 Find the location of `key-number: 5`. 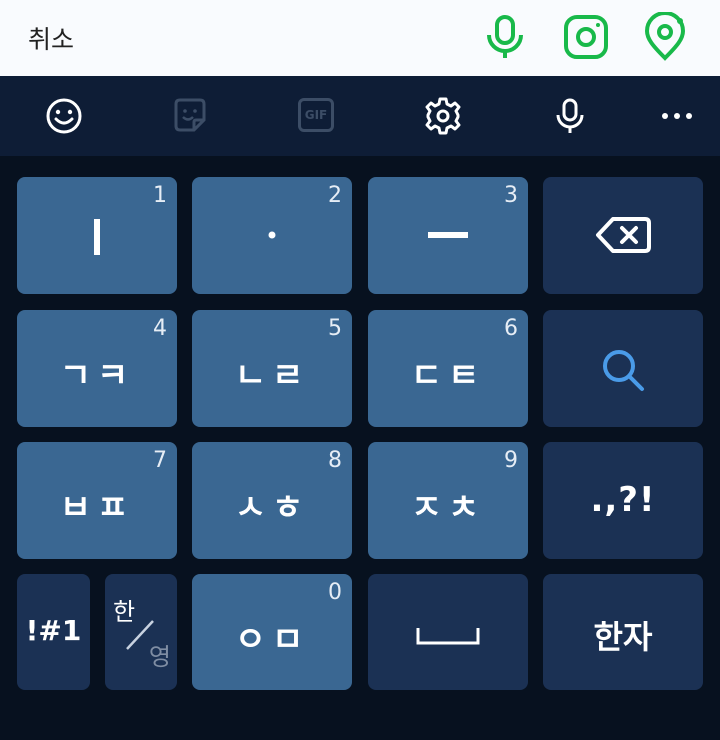

key-number: 5 is located at coordinates (335, 328).